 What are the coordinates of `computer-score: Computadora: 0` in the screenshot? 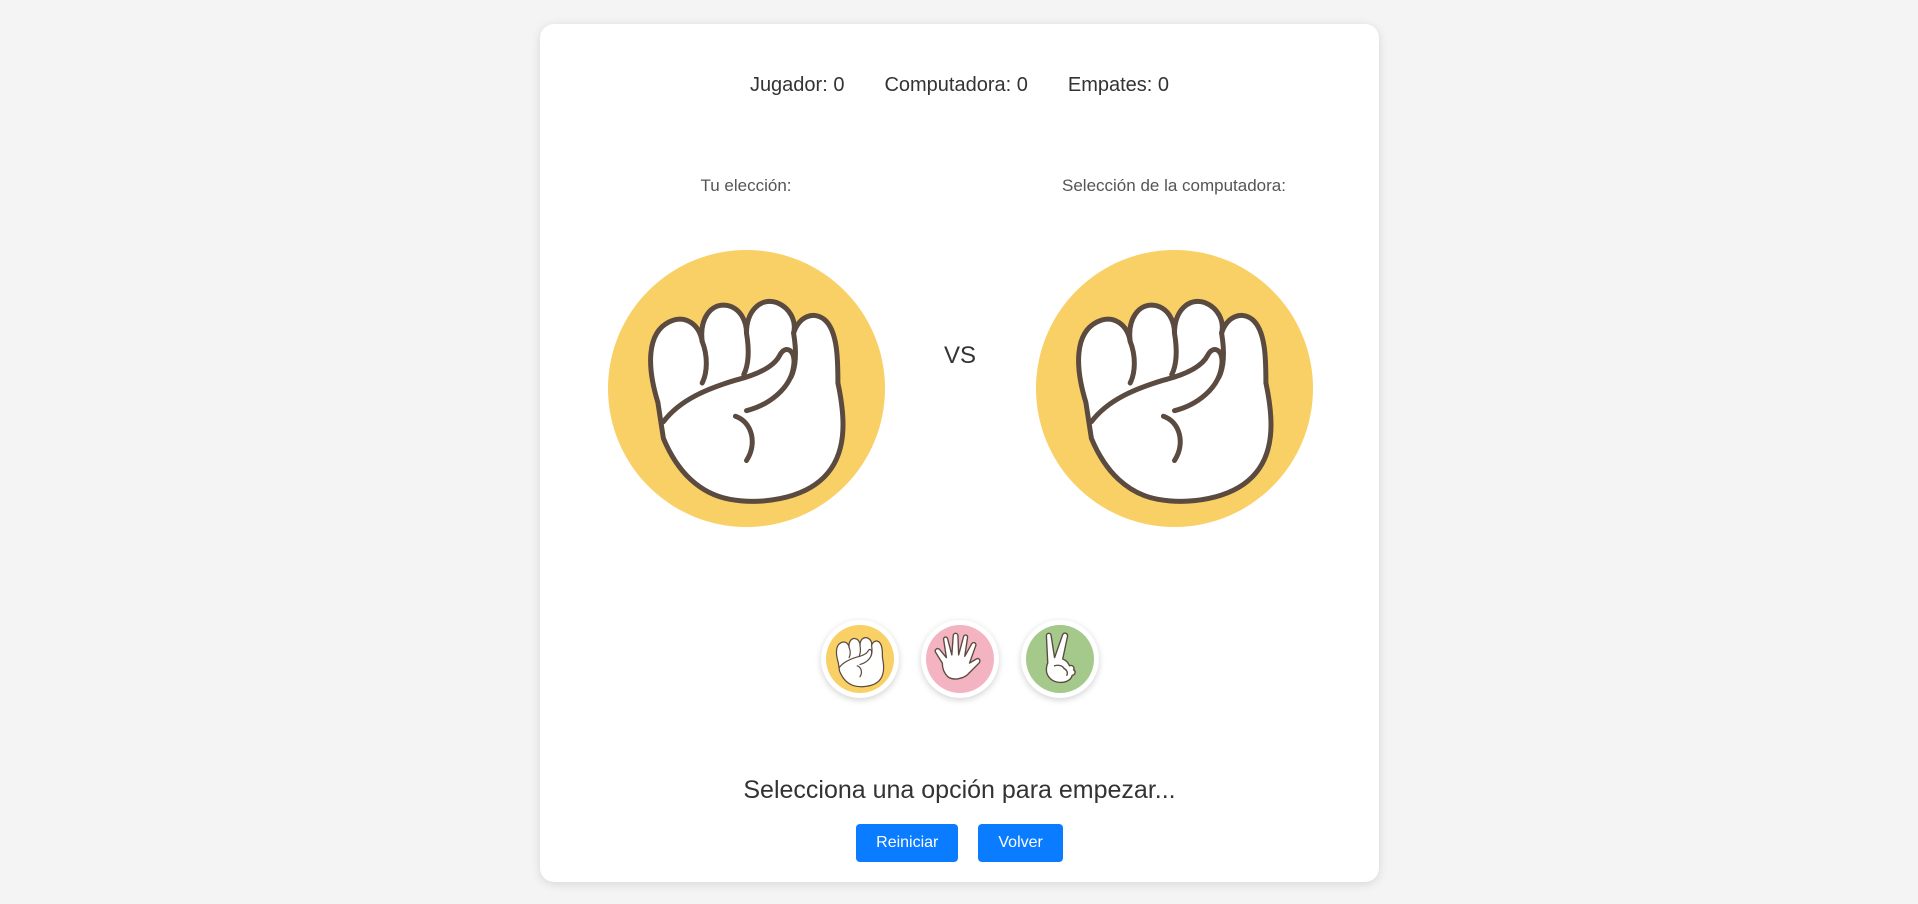 It's located at (956, 85).